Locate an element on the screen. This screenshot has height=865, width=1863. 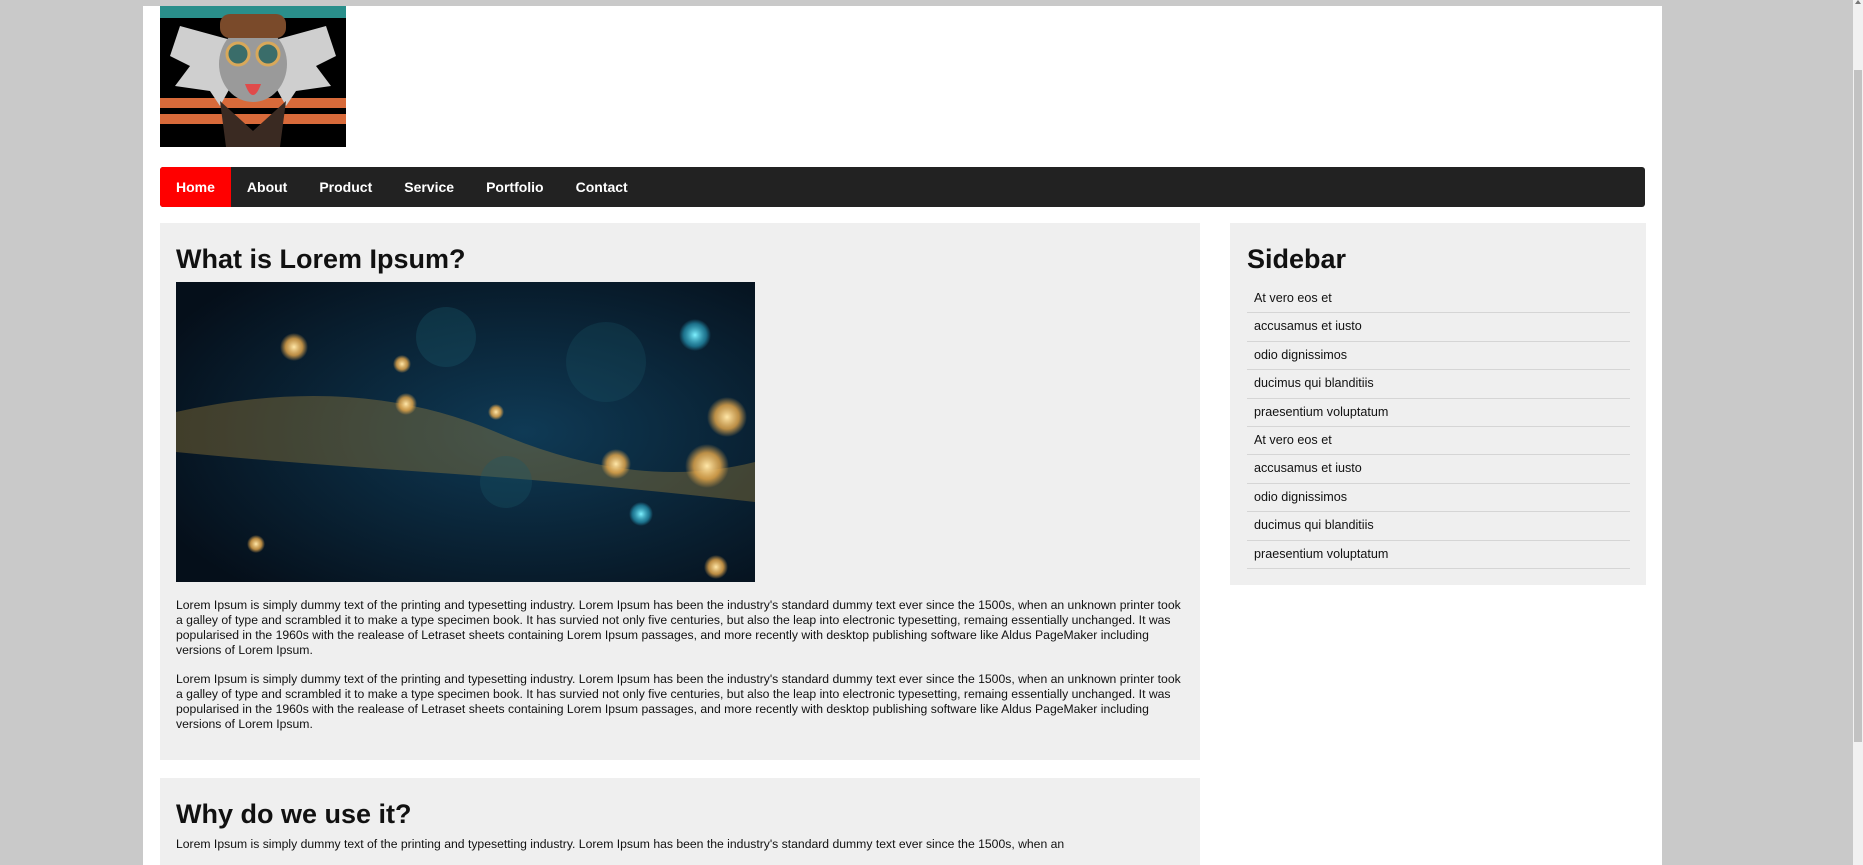
top-strip is located at coordinates (902, 3).